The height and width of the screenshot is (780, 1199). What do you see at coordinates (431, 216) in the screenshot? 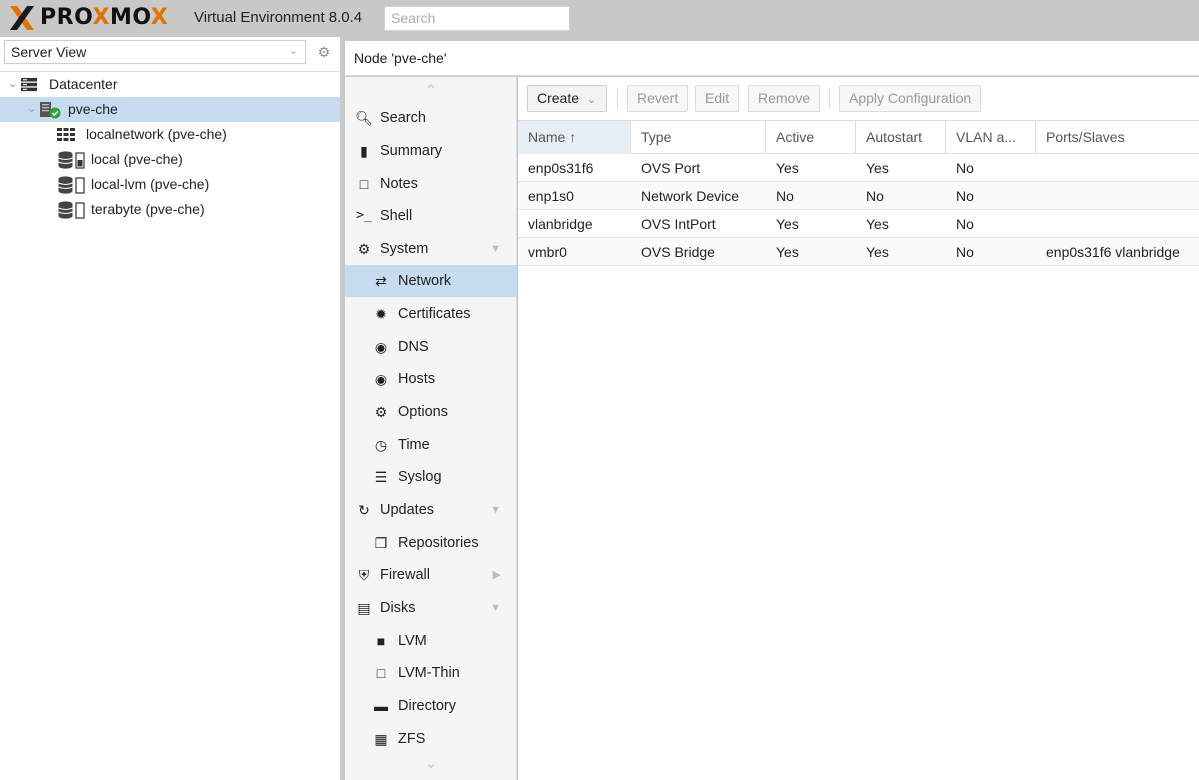
I see `menu-item-shell: >_ Shell` at bounding box center [431, 216].